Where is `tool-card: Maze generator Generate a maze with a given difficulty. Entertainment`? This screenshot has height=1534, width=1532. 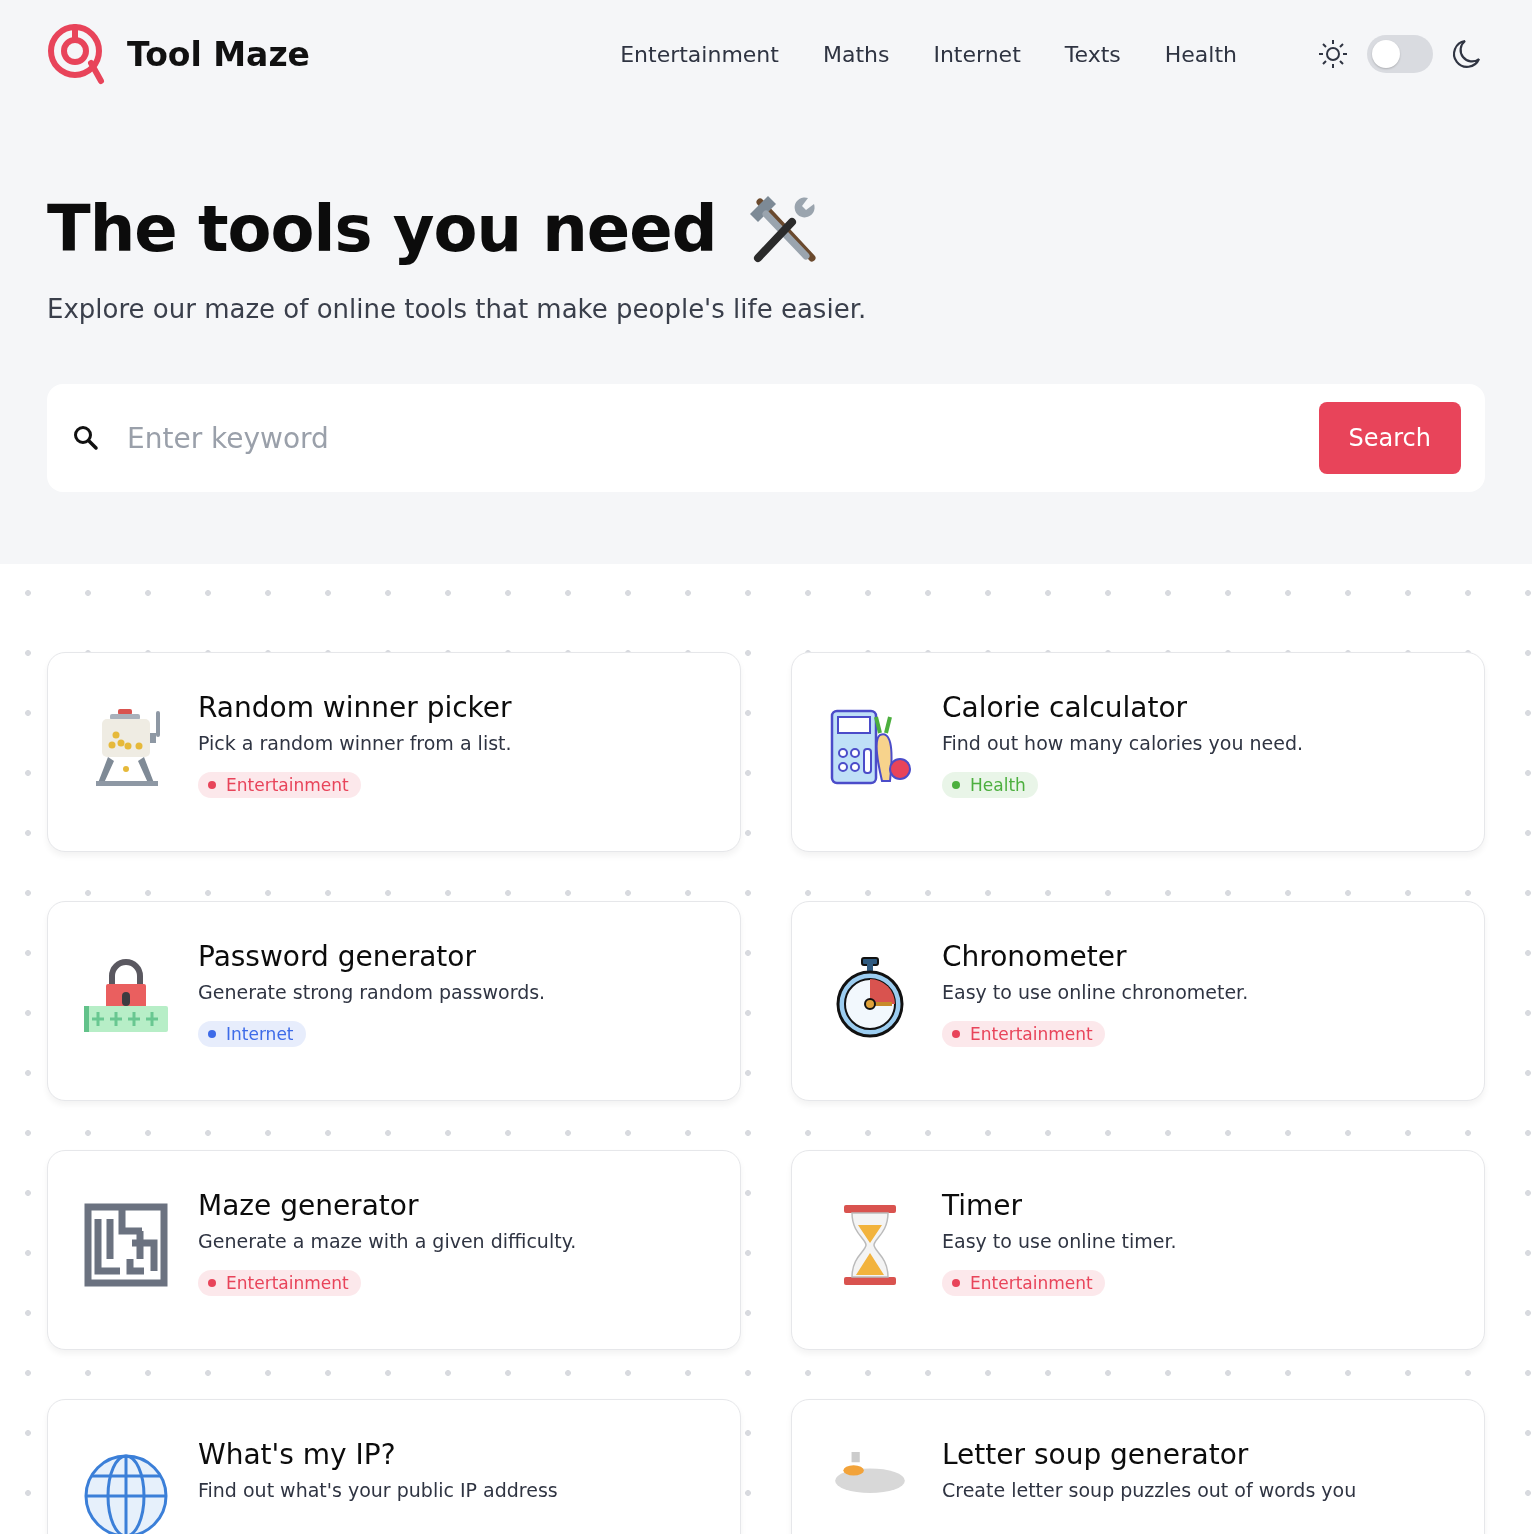 tool-card: Maze generator Generate a maze with a given difficulty. Entertainment is located at coordinates (394, 1250).